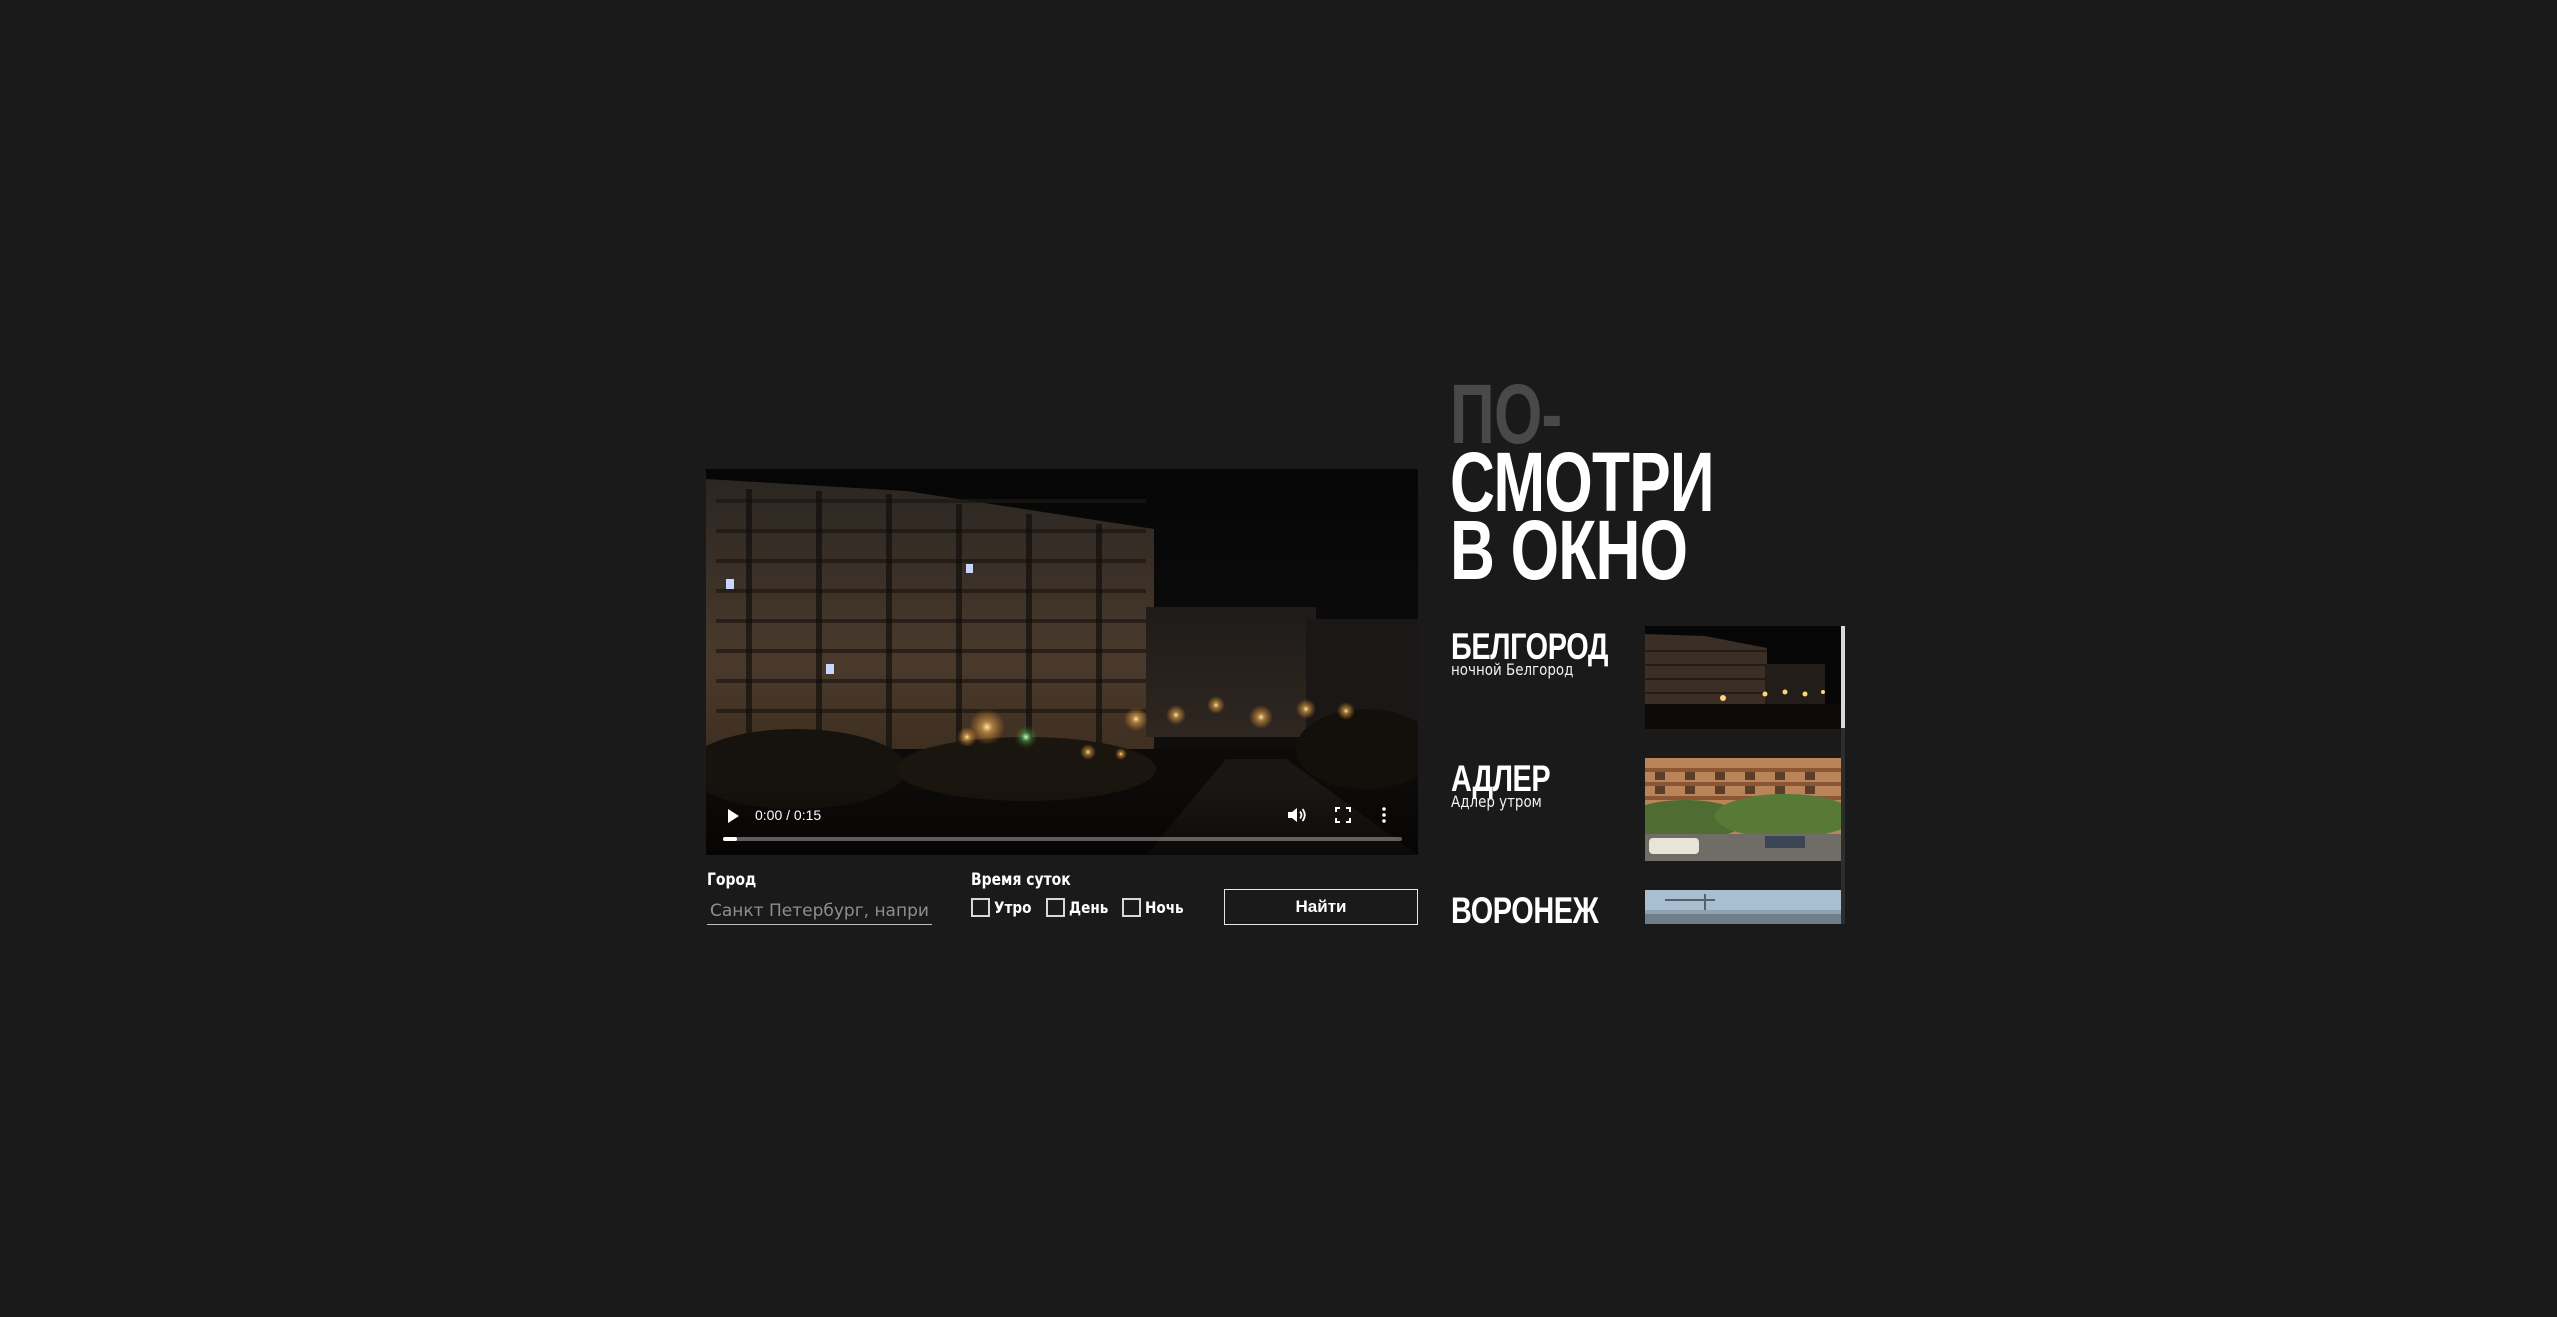 This screenshot has height=1317, width=2557. Describe the element at coordinates (1089, 907) in the screenshot. I see `day-checkbox-label: День` at that location.